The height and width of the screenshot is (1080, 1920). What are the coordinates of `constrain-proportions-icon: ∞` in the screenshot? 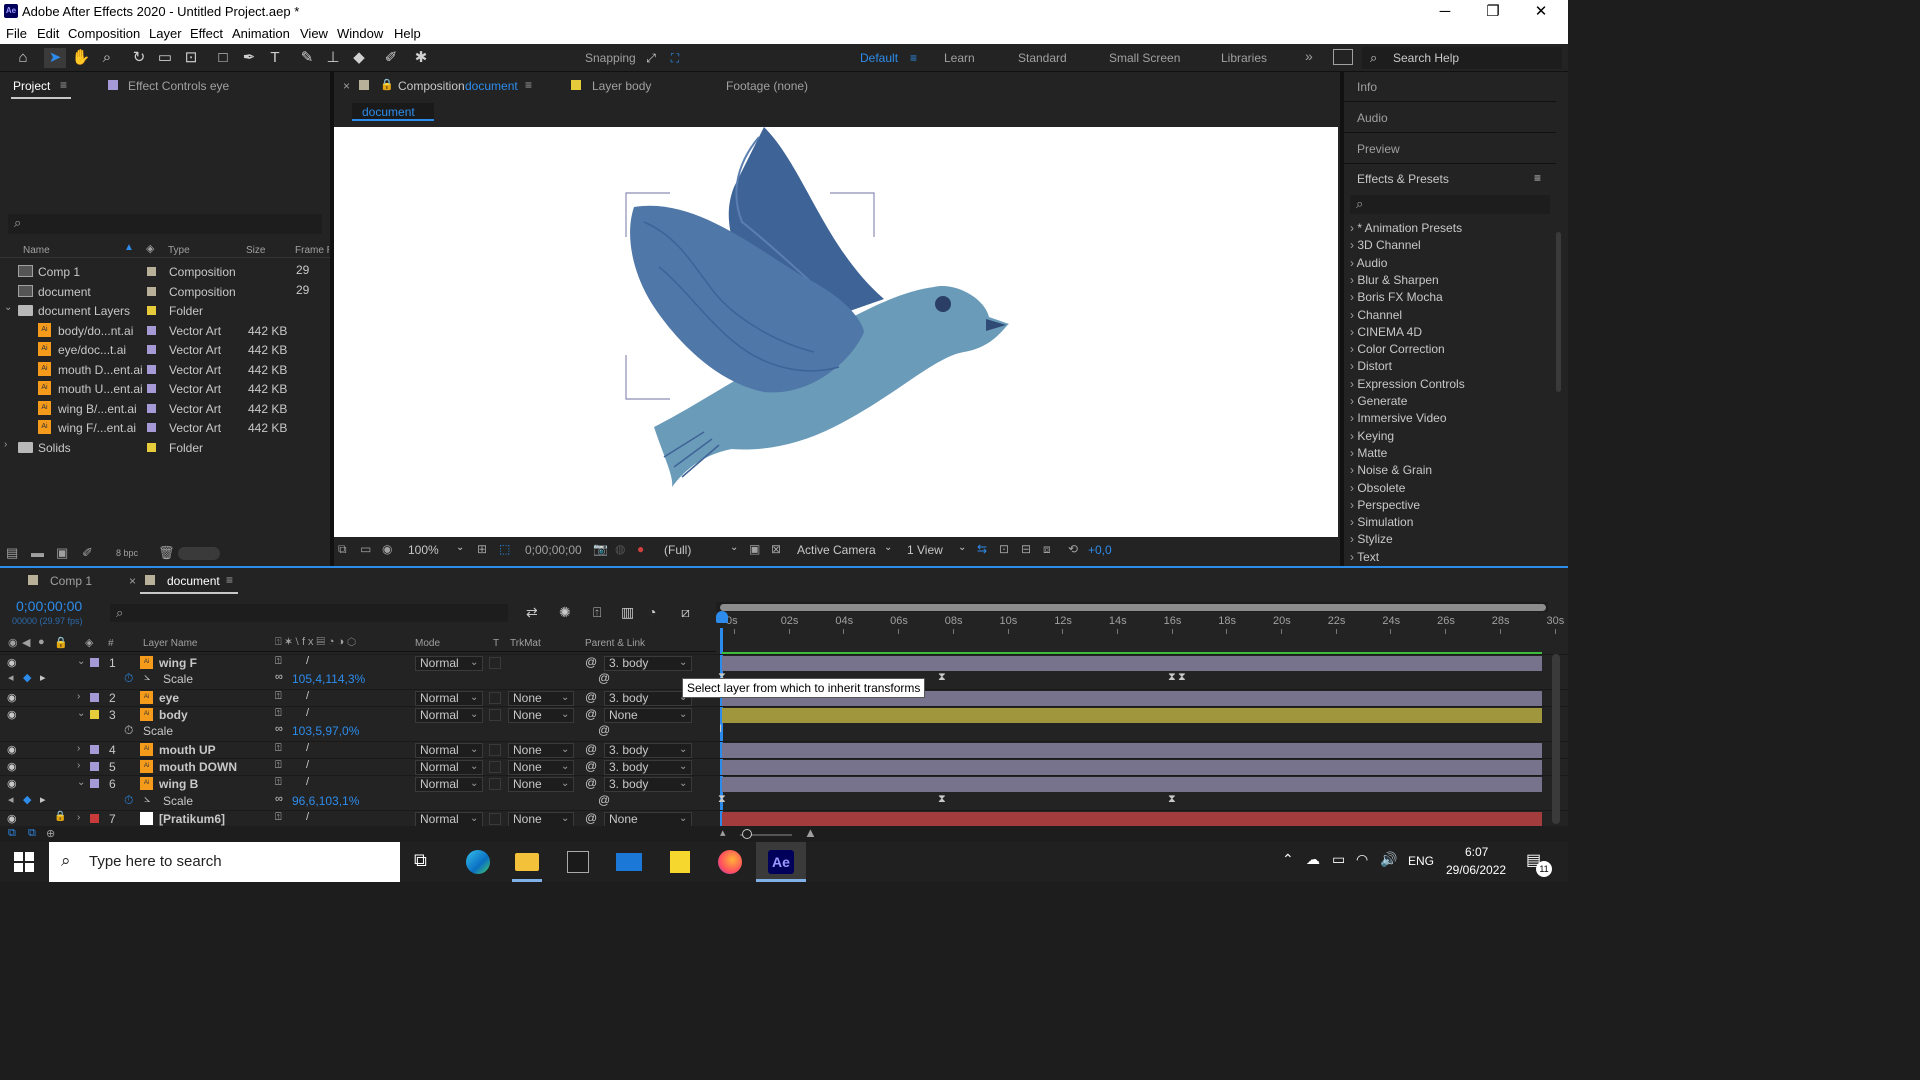 It's located at (279, 799).